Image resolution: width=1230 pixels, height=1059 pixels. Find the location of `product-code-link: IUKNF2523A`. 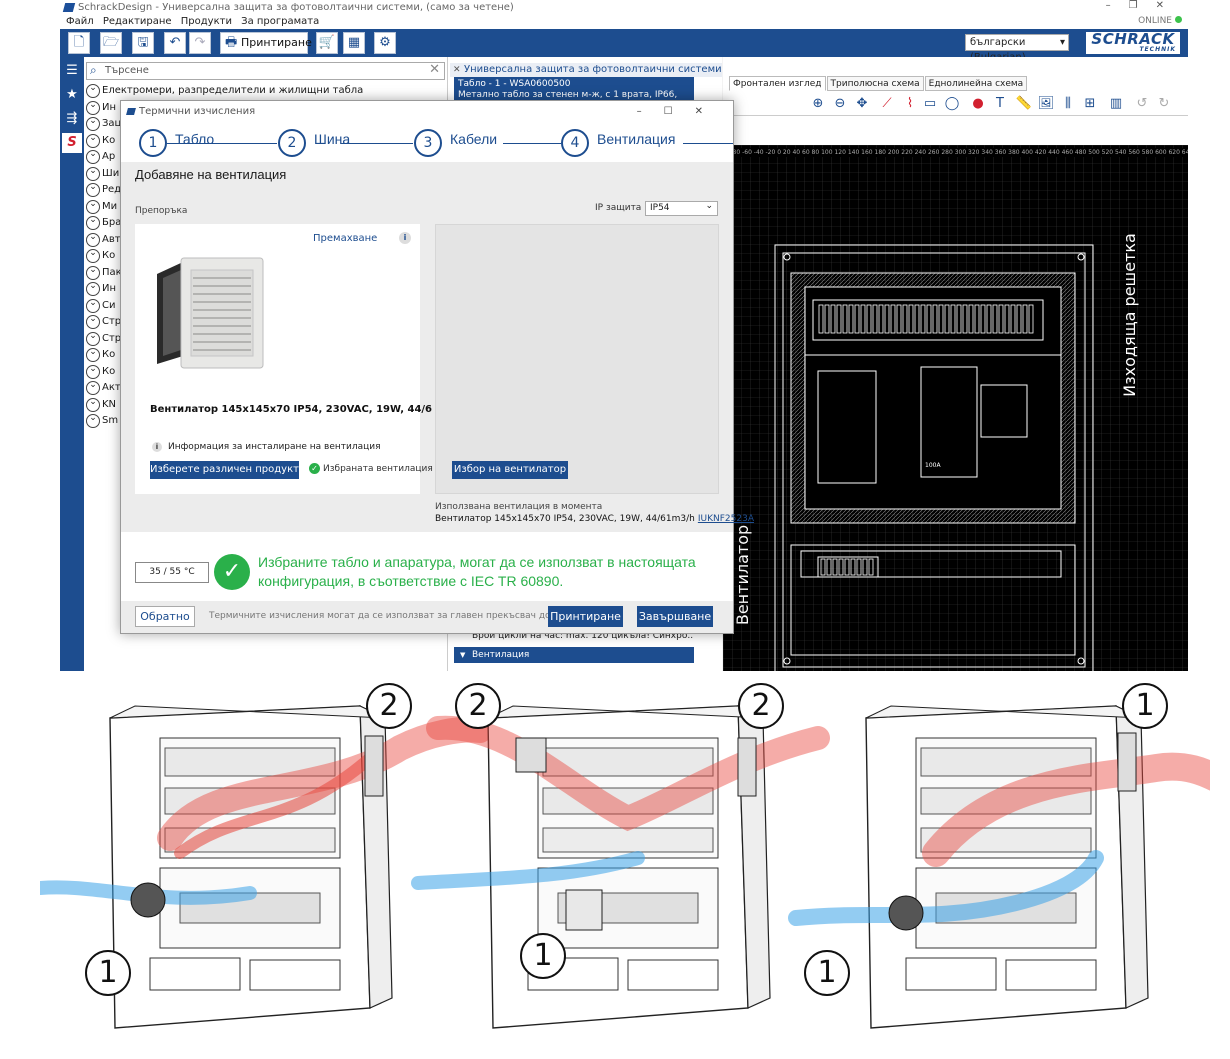

product-code-link: IUKNF2523A is located at coordinates (726, 519).